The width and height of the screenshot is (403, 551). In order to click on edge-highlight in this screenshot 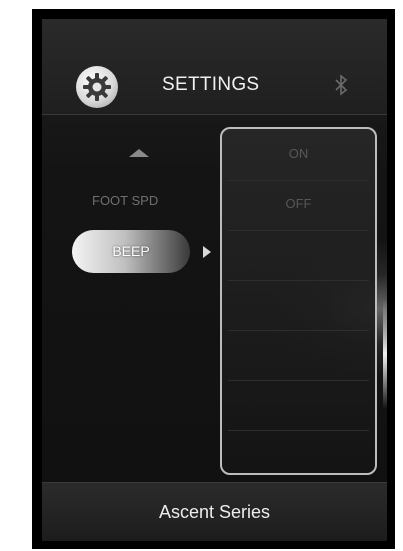, I will do `click(385, 354)`.